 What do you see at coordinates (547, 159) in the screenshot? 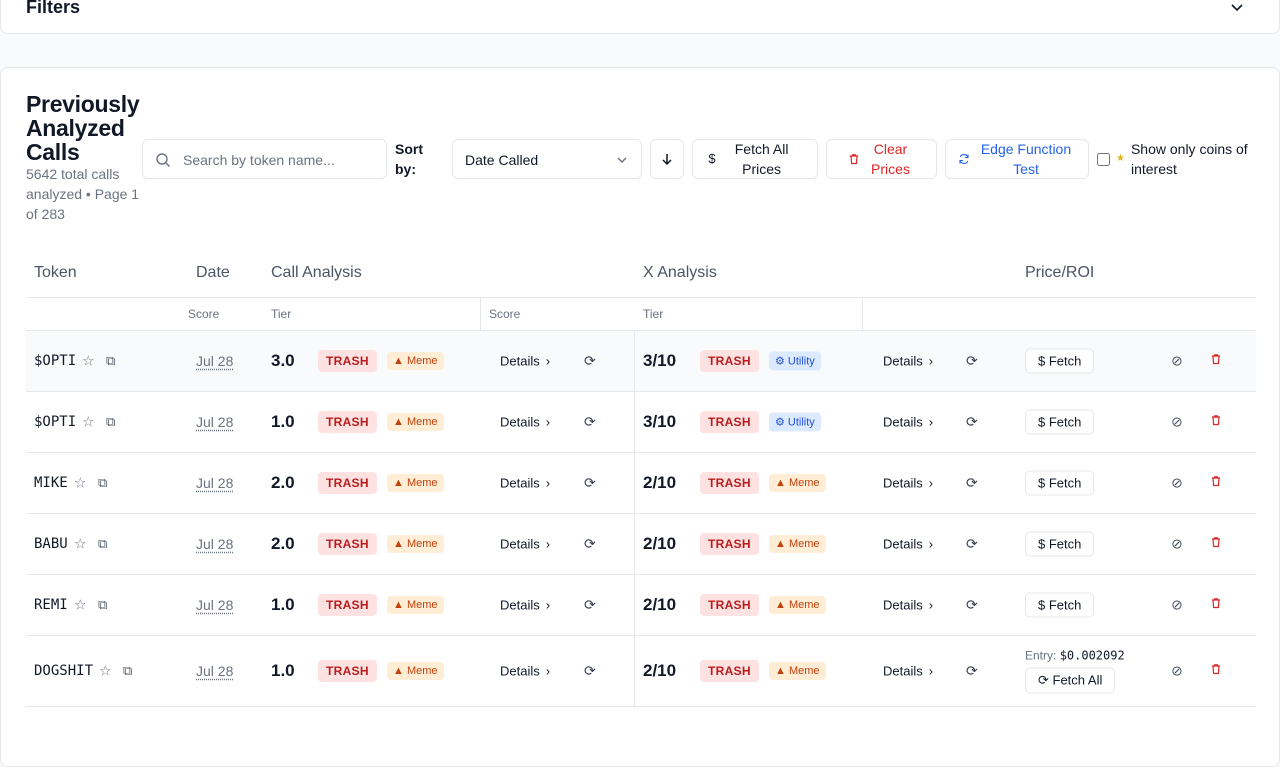
I see `sort-select: Date Called` at bounding box center [547, 159].